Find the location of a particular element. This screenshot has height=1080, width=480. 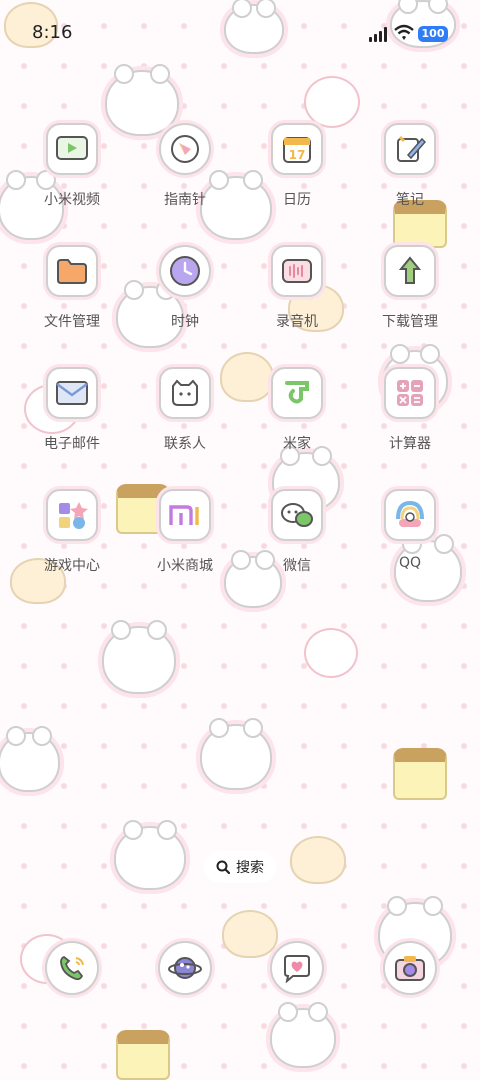

app-file-manager: 文件管理 is located at coordinates (72, 288).